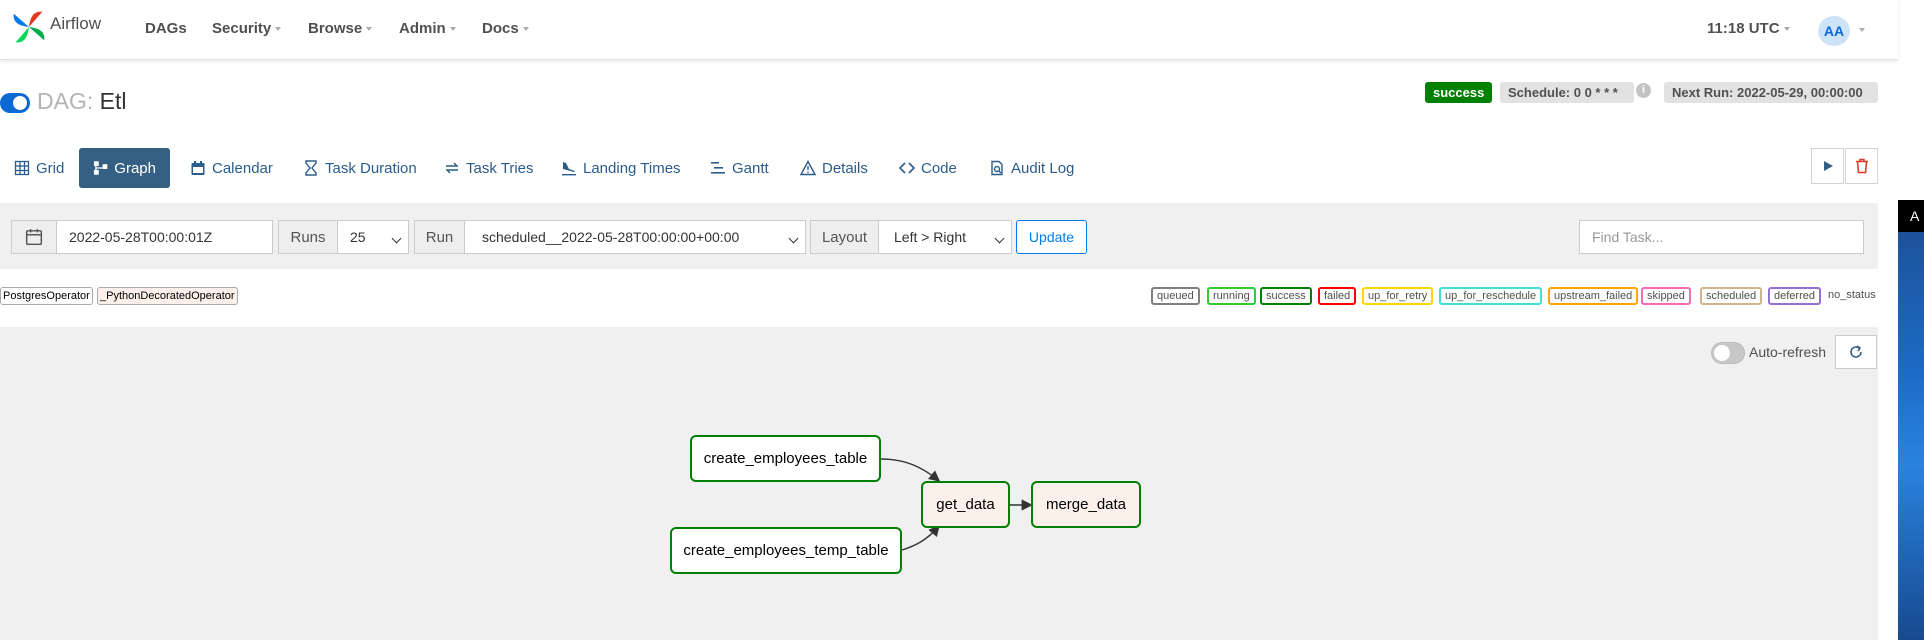 The height and width of the screenshot is (640, 1924). What do you see at coordinates (340, 28) in the screenshot?
I see `nav-browse: Browse` at bounding box center [340, 28].